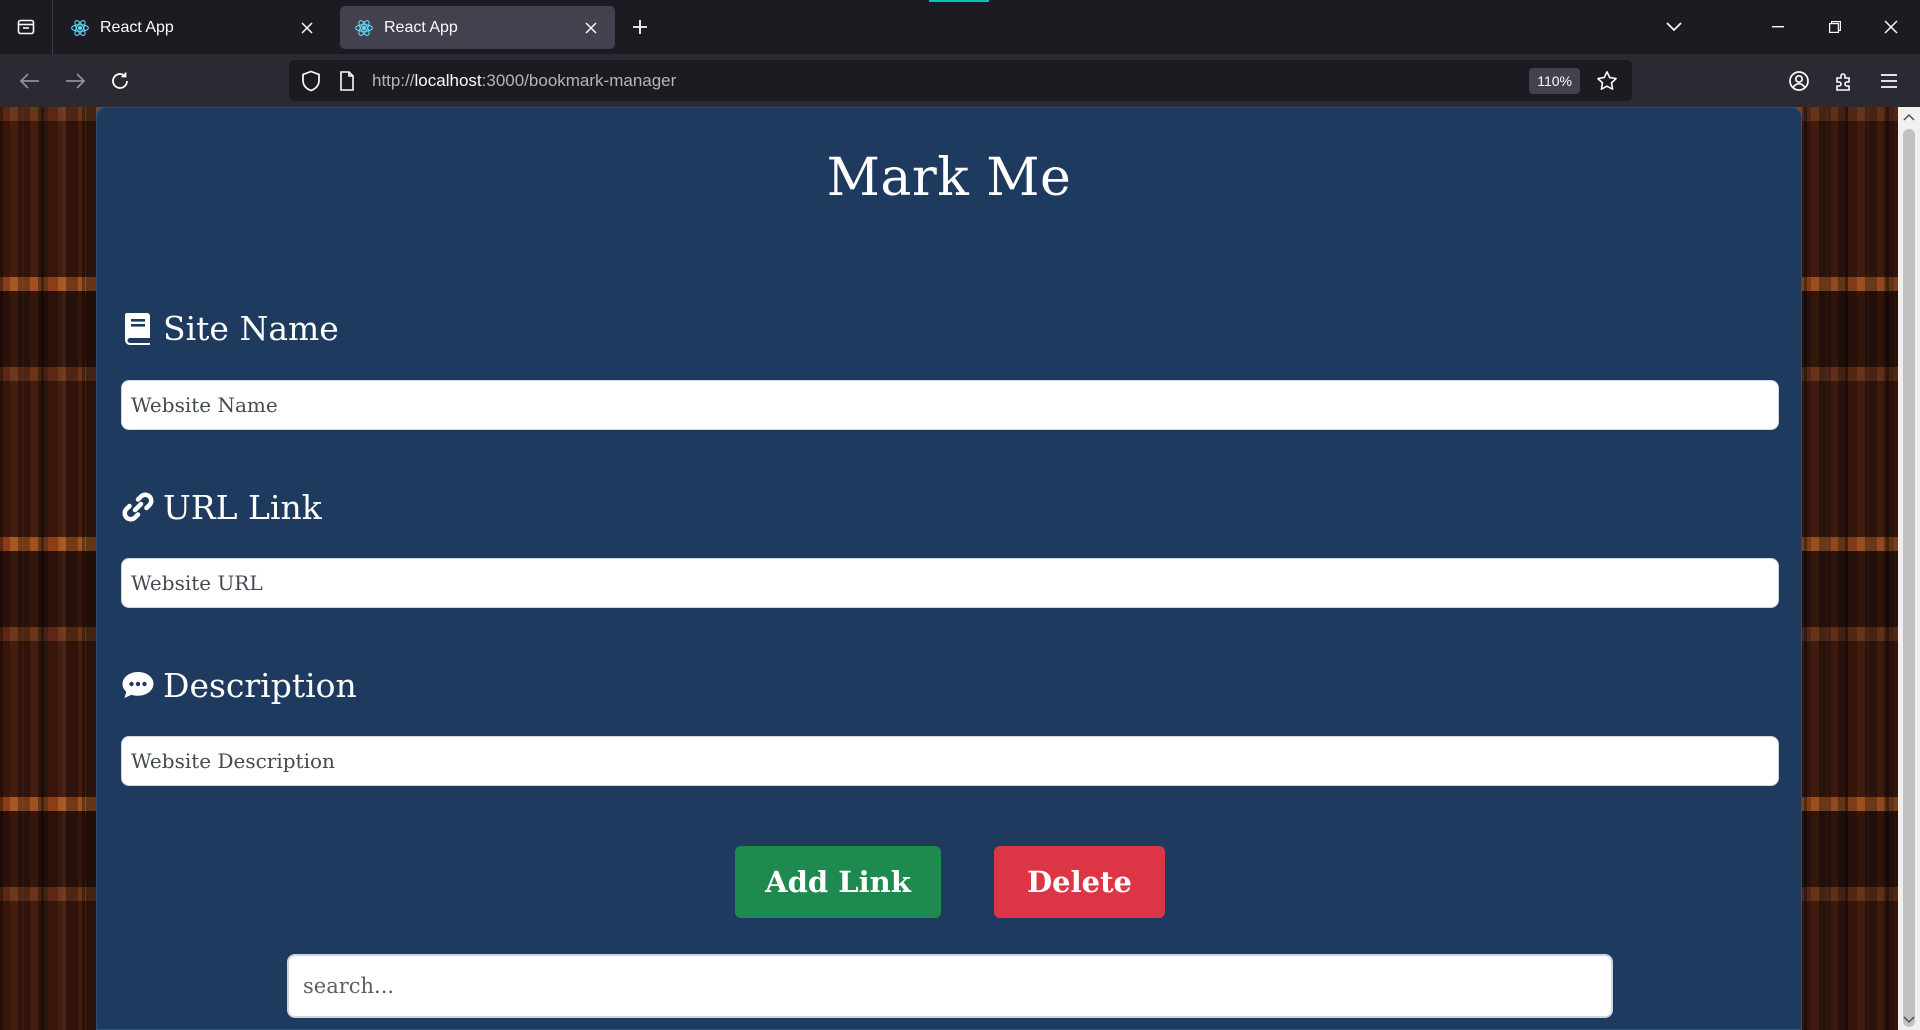  I want to click on plus-icon, so click(640, 27).